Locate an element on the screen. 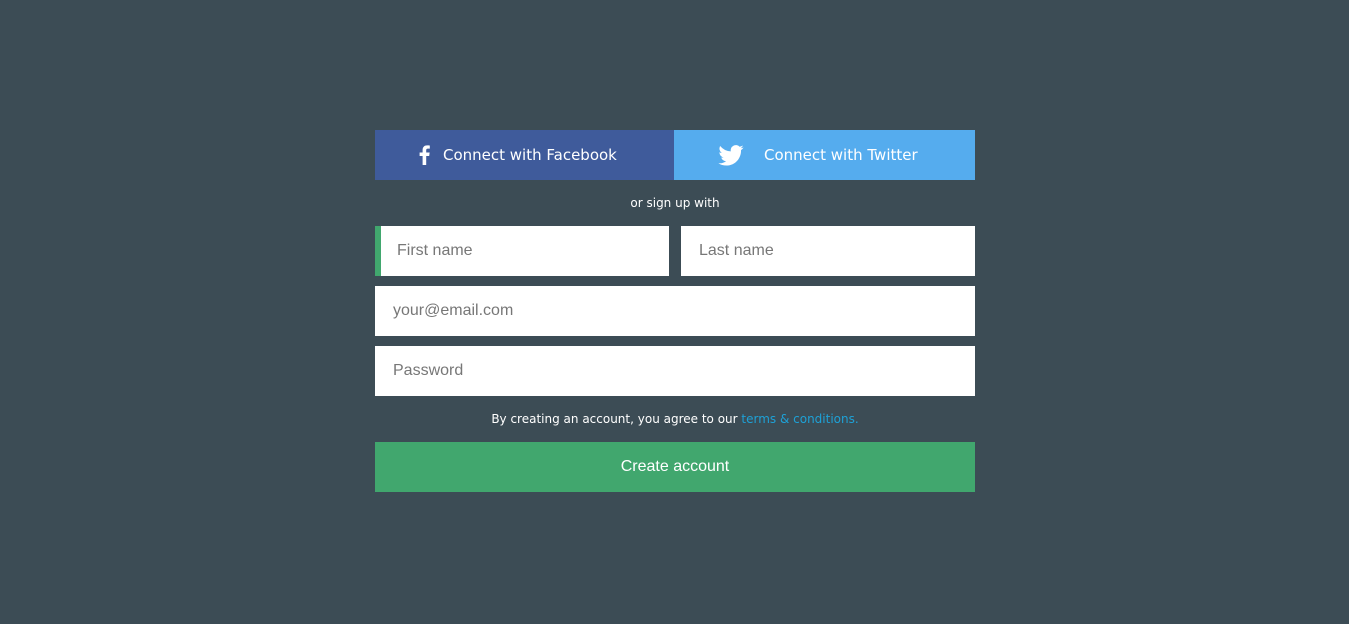 The image size is (1349, 624). facebook-button-label: Connect with Facebook is located at coordinates (530, 155).